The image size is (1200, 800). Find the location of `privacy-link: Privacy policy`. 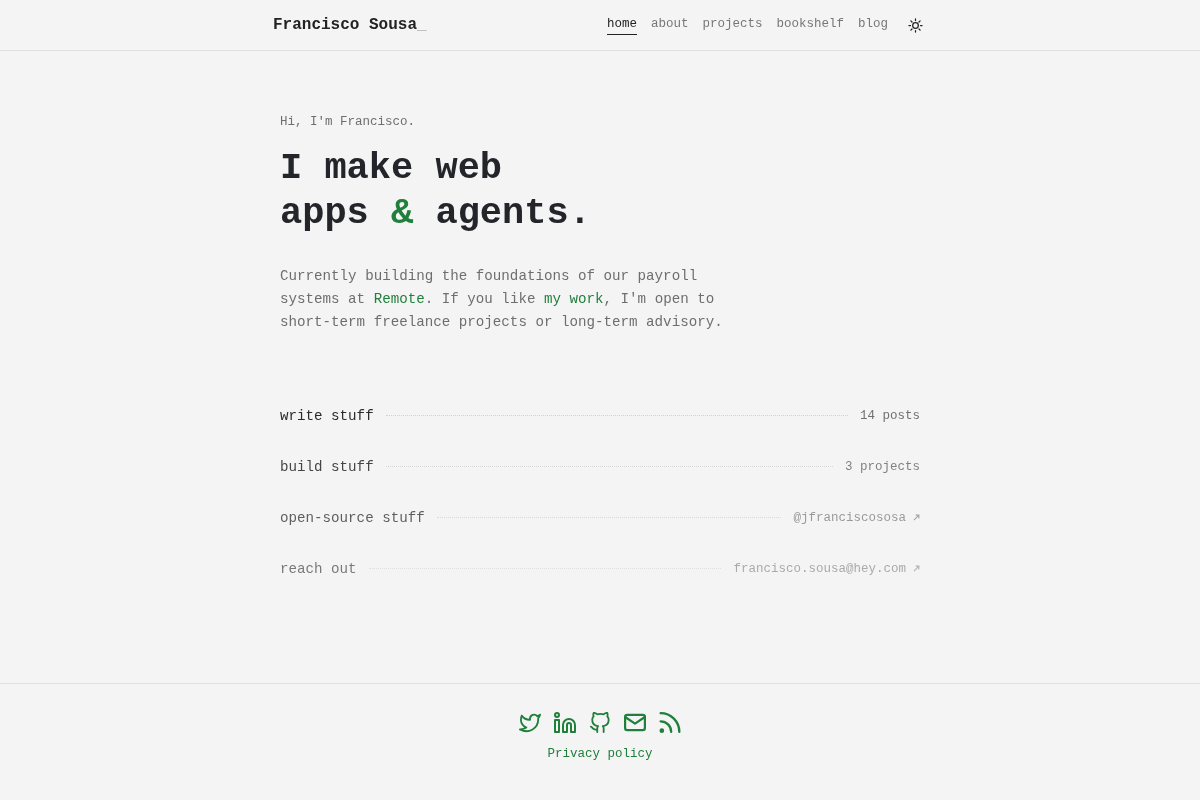

privacy-link: Privacy policy is located at coordinates (600, 754).